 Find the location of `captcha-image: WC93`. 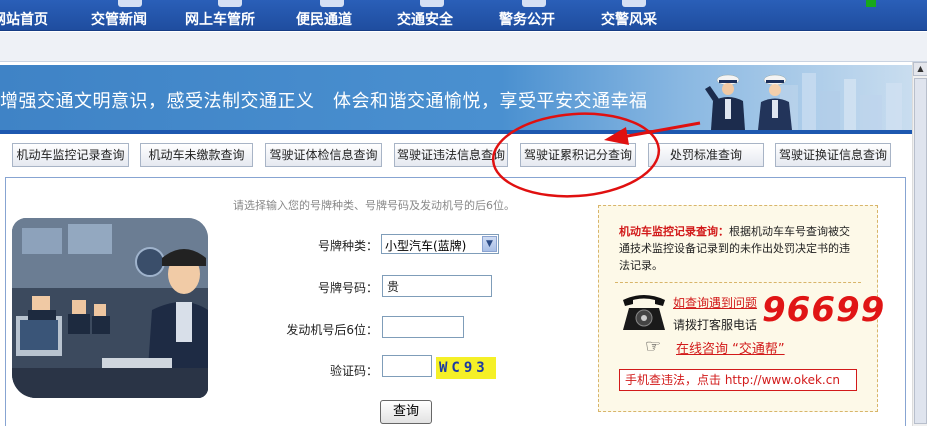

captcha-image: WC93 is located at coordinates (466, 368).